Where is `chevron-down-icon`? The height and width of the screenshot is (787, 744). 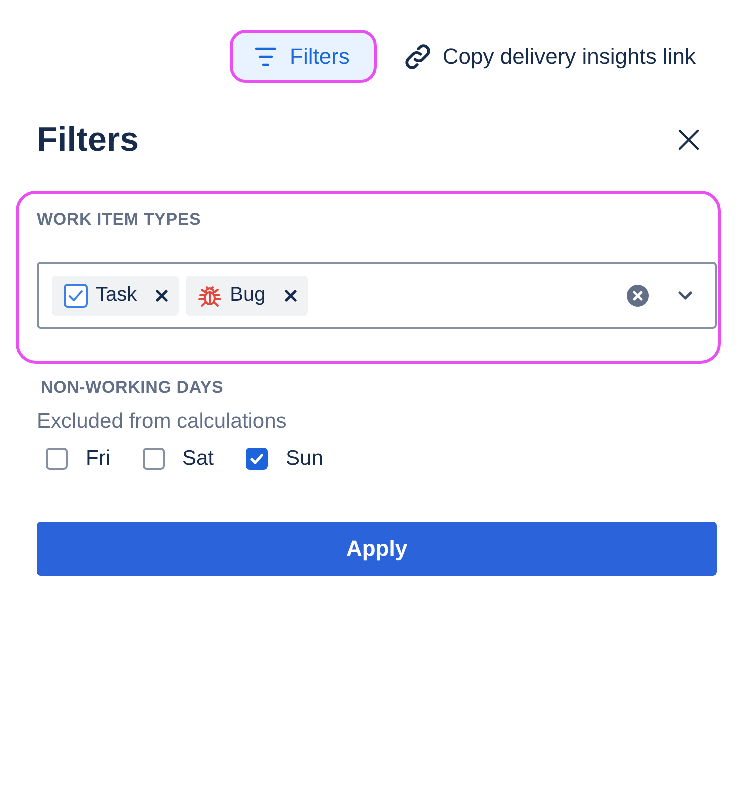 chevron-down-icon is located at coordinates (685, 295).